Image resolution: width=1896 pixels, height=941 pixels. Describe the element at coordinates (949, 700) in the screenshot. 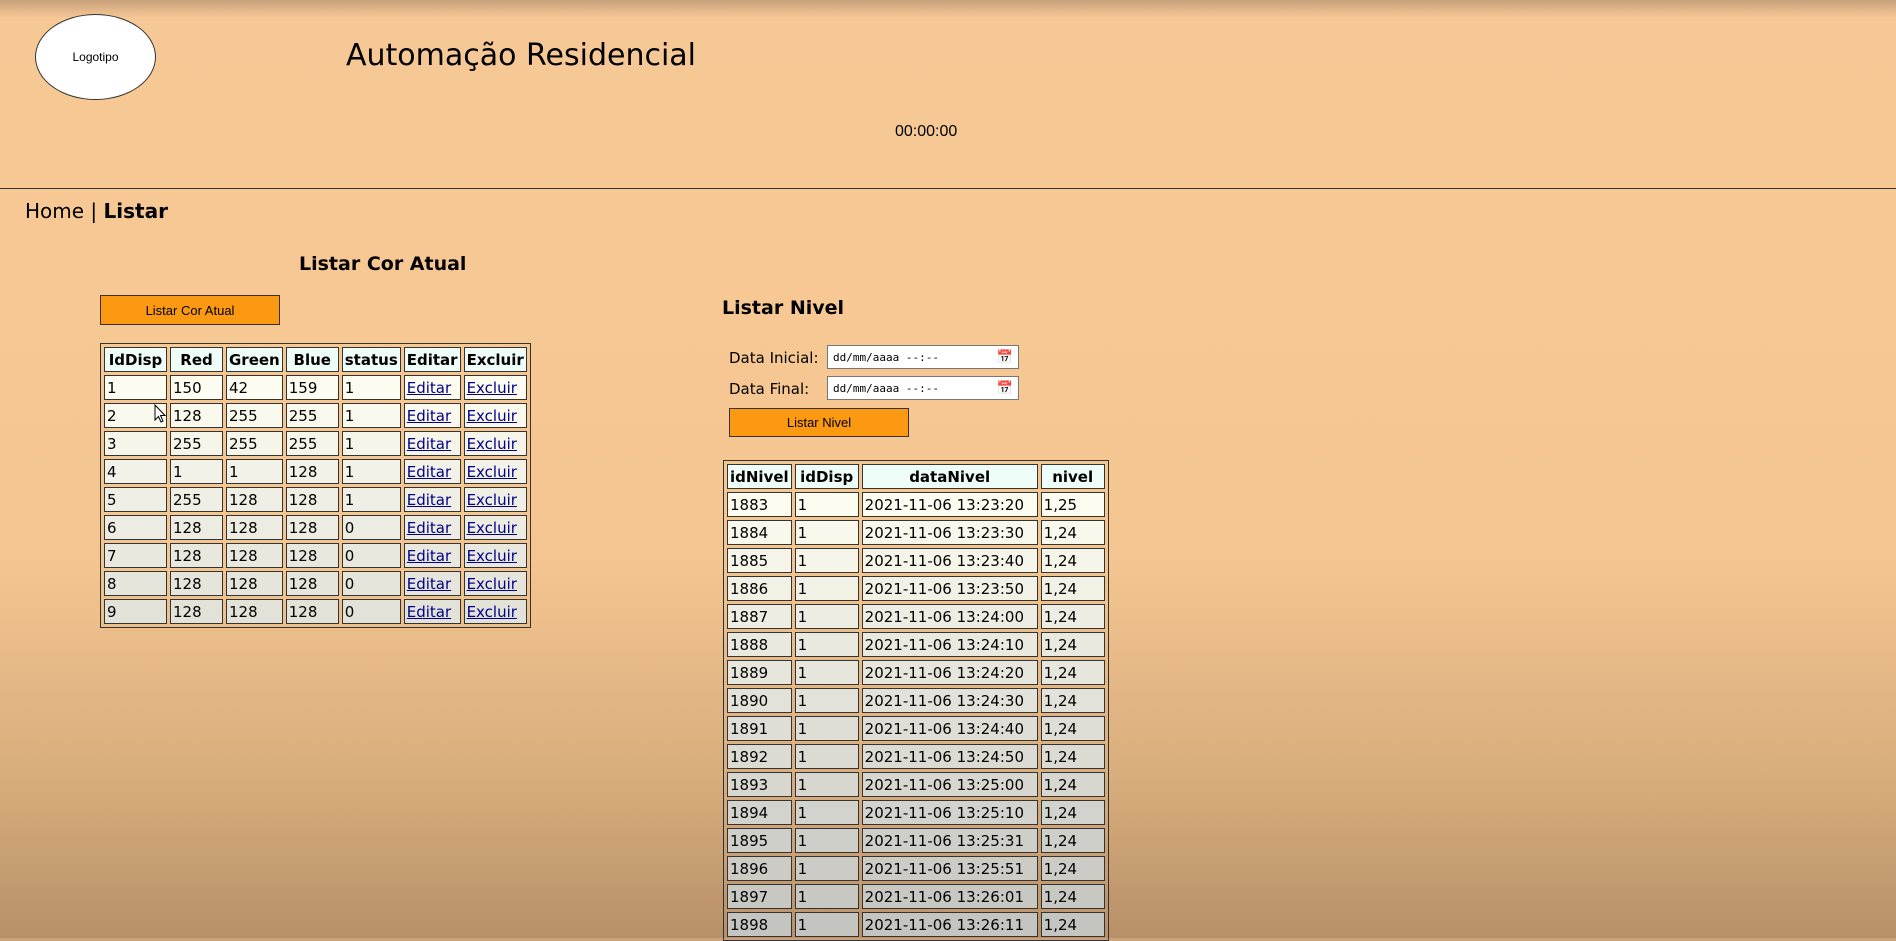

I see `nivel-table-cell-data: 2021-11-06 13:24:30` at that location.